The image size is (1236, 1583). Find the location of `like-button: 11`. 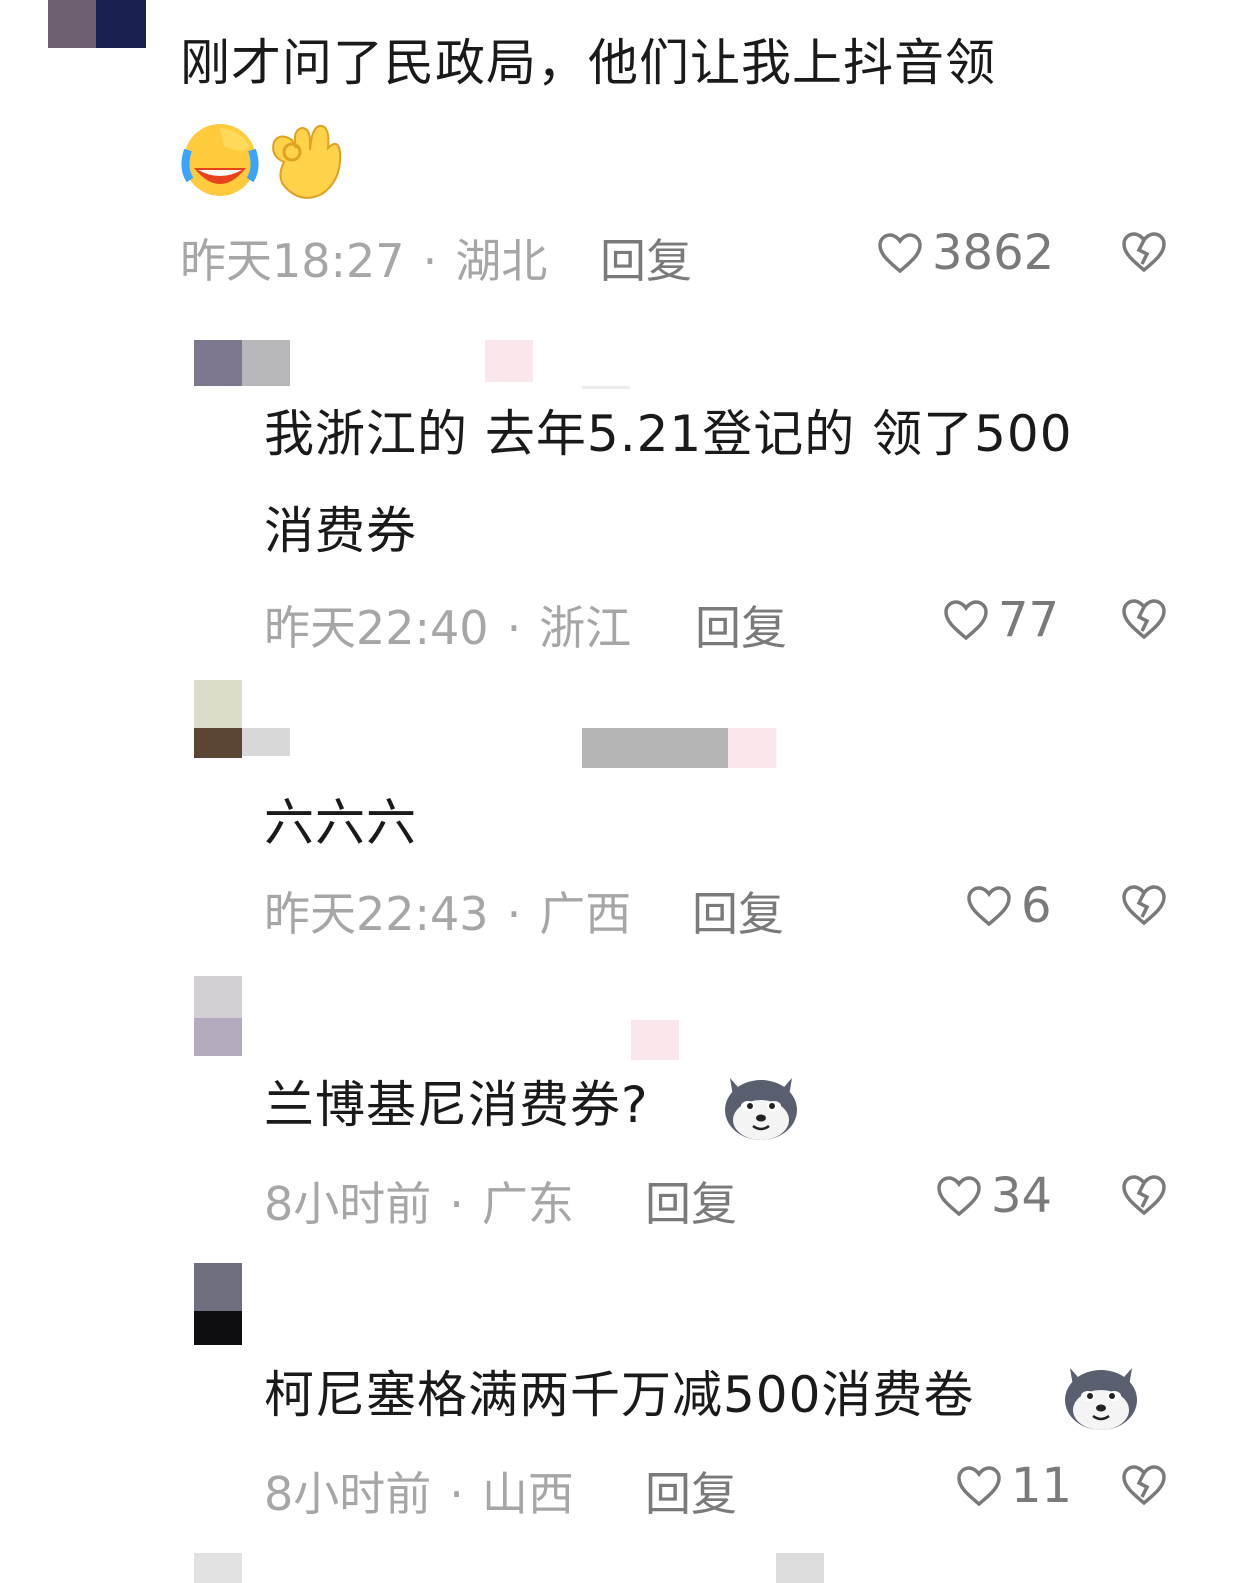

like-button: 11 is located at coordinates (1013, 1486).